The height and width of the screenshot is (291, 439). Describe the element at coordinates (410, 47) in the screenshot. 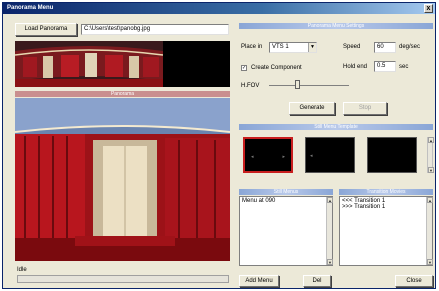

I see `speed-unit: deg/sec` at that location.